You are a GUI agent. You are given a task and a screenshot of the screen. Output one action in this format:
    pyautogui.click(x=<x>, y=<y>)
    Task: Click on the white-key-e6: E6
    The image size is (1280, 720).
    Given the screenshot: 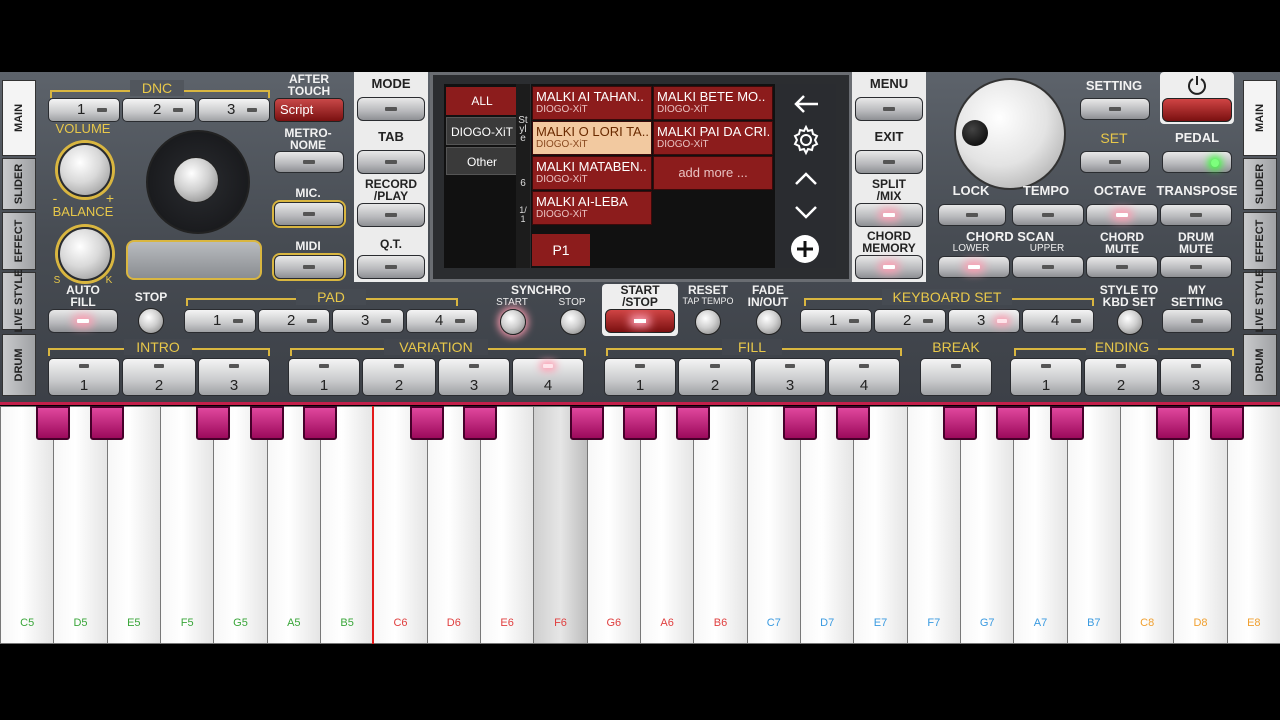 What is the action you would take?
    pyautogui.click(x=507, y=525)
    